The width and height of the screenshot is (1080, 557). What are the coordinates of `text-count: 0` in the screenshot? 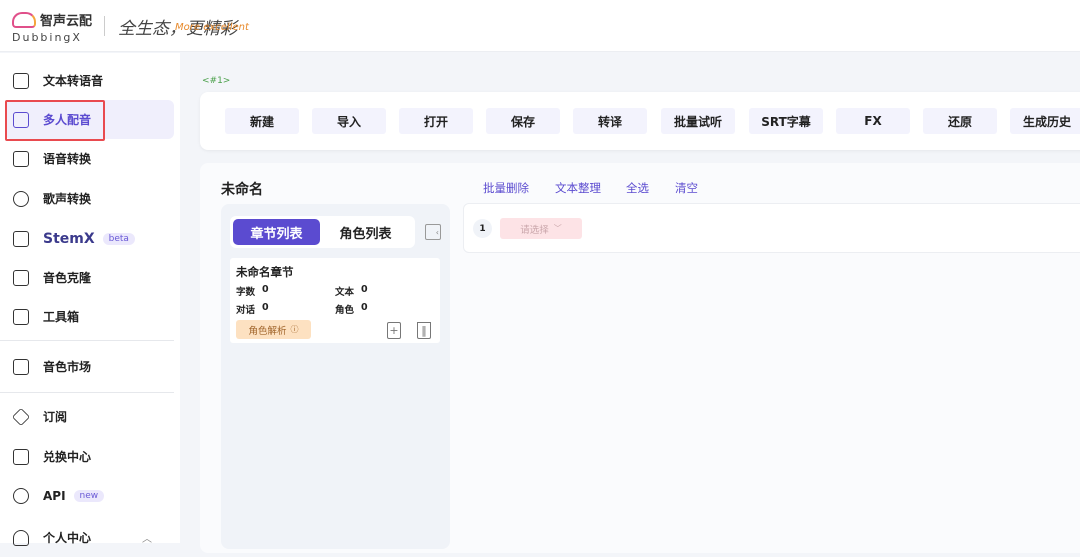 It's located at (364, 289).